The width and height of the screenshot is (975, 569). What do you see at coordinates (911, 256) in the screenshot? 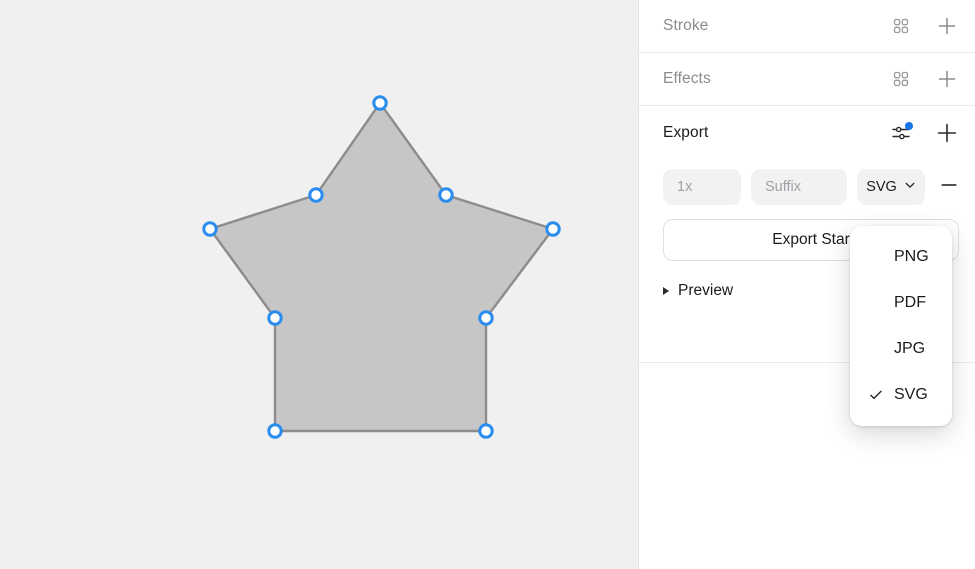
I see `format-option-label: PNG` at bounding box center [911, 256].